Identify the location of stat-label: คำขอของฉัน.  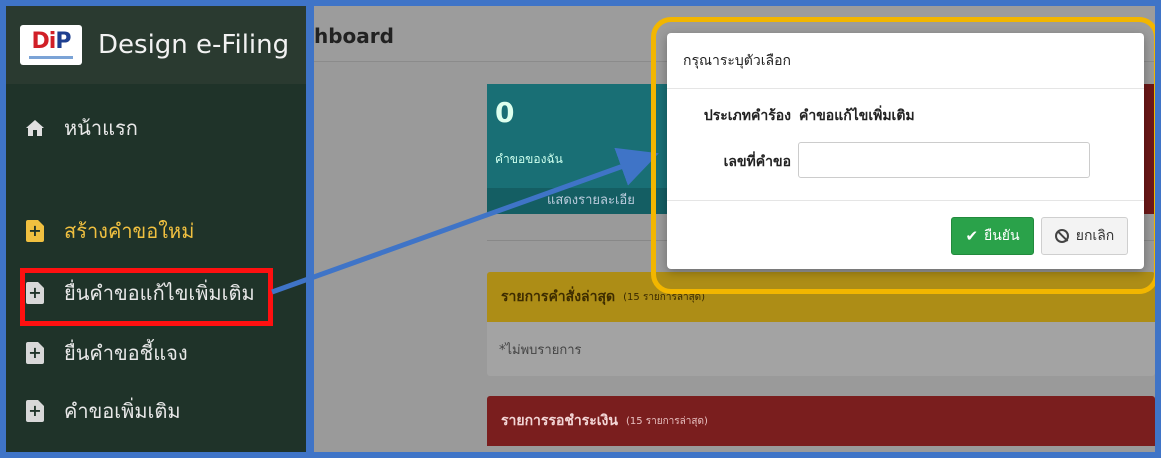
(529, 159).